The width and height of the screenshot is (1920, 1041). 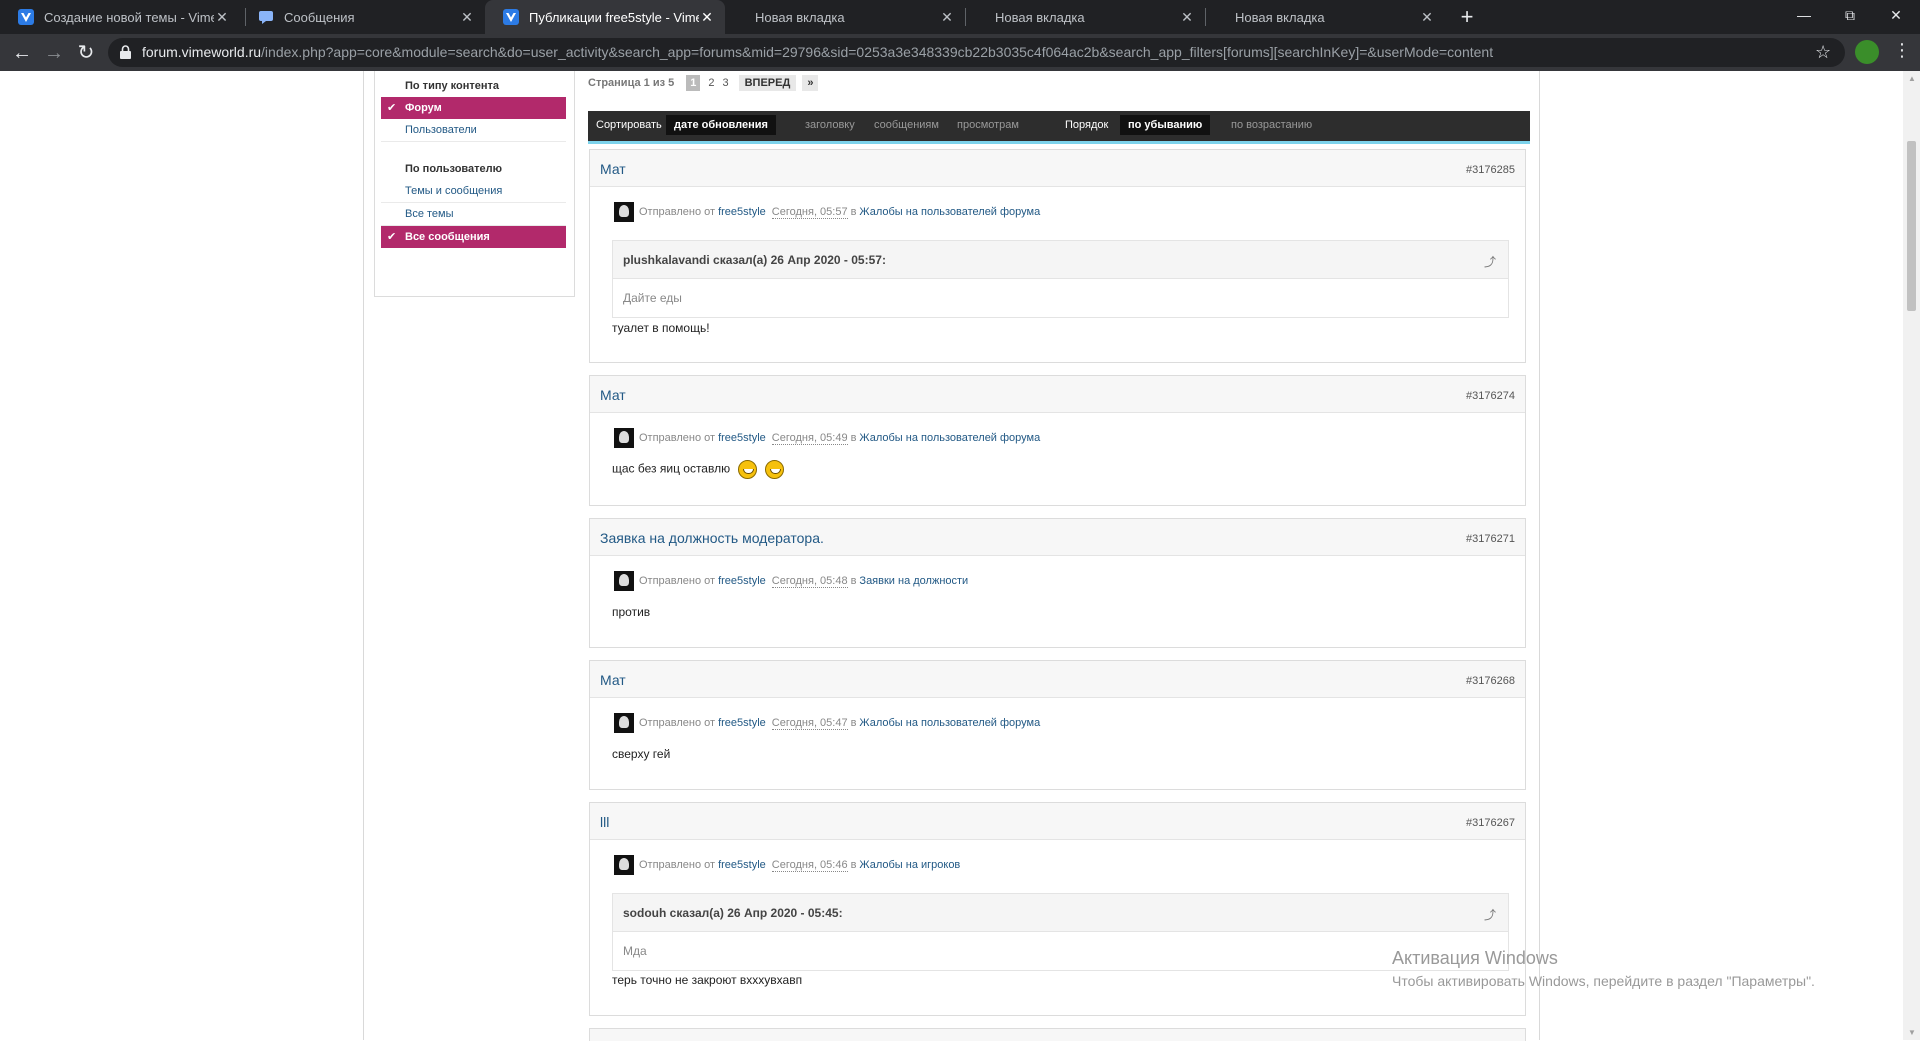 What do you see at coordinates (54, 53) in the screenshot?
I see `forward-arrow-icon: →` at bounding box center [54, 53].